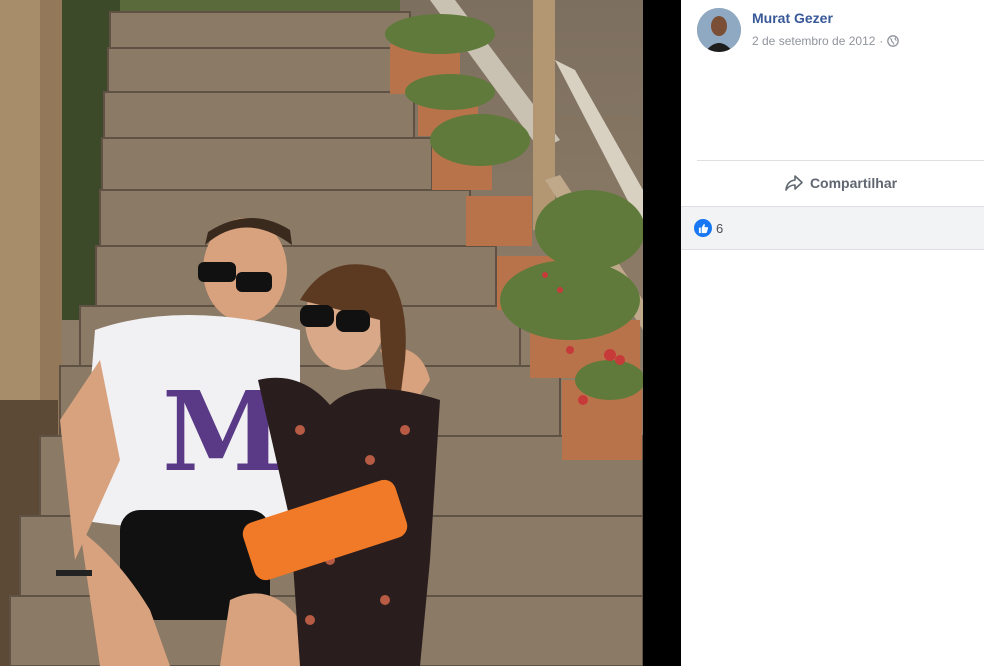 This screenshot has height=666, width=984. I want to click on reactions-bar: 6, so click(832, 228).